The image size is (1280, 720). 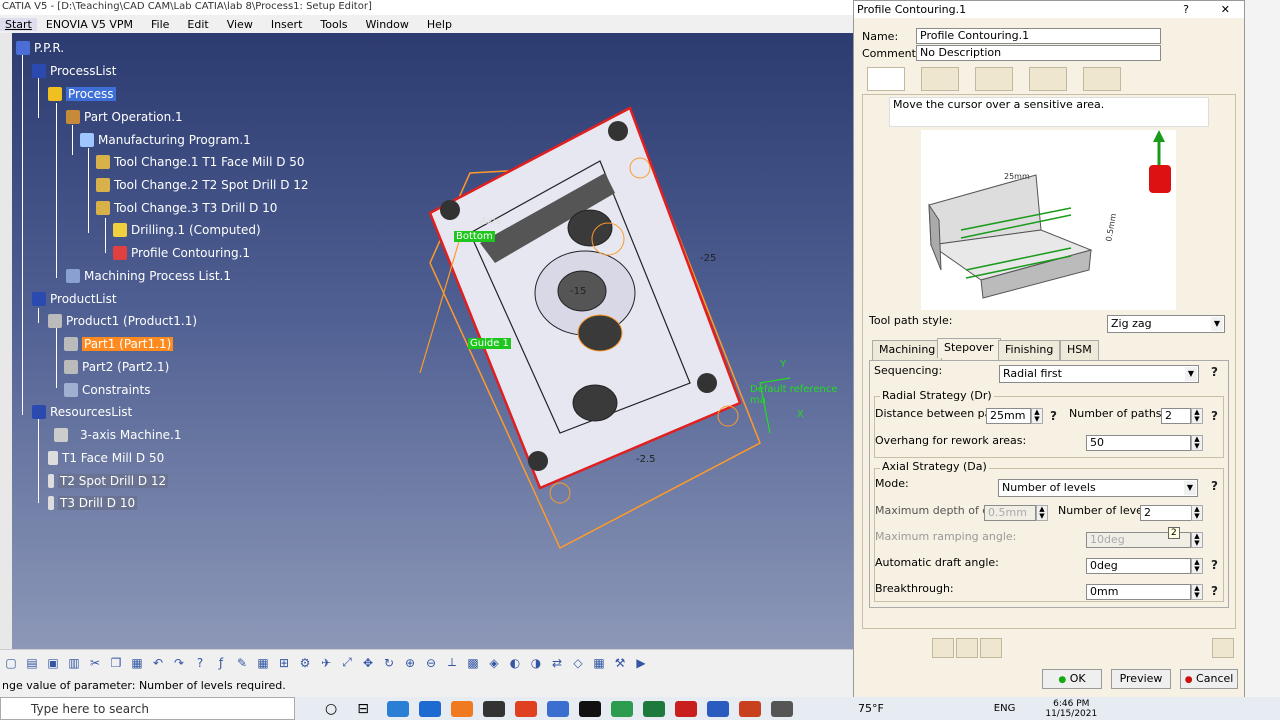 What do you see at coordinates (165, 140) in the screenshot?
I see `tree-manufacturing-program: Manufacturing Program.1` at bounding box center [165, 140].